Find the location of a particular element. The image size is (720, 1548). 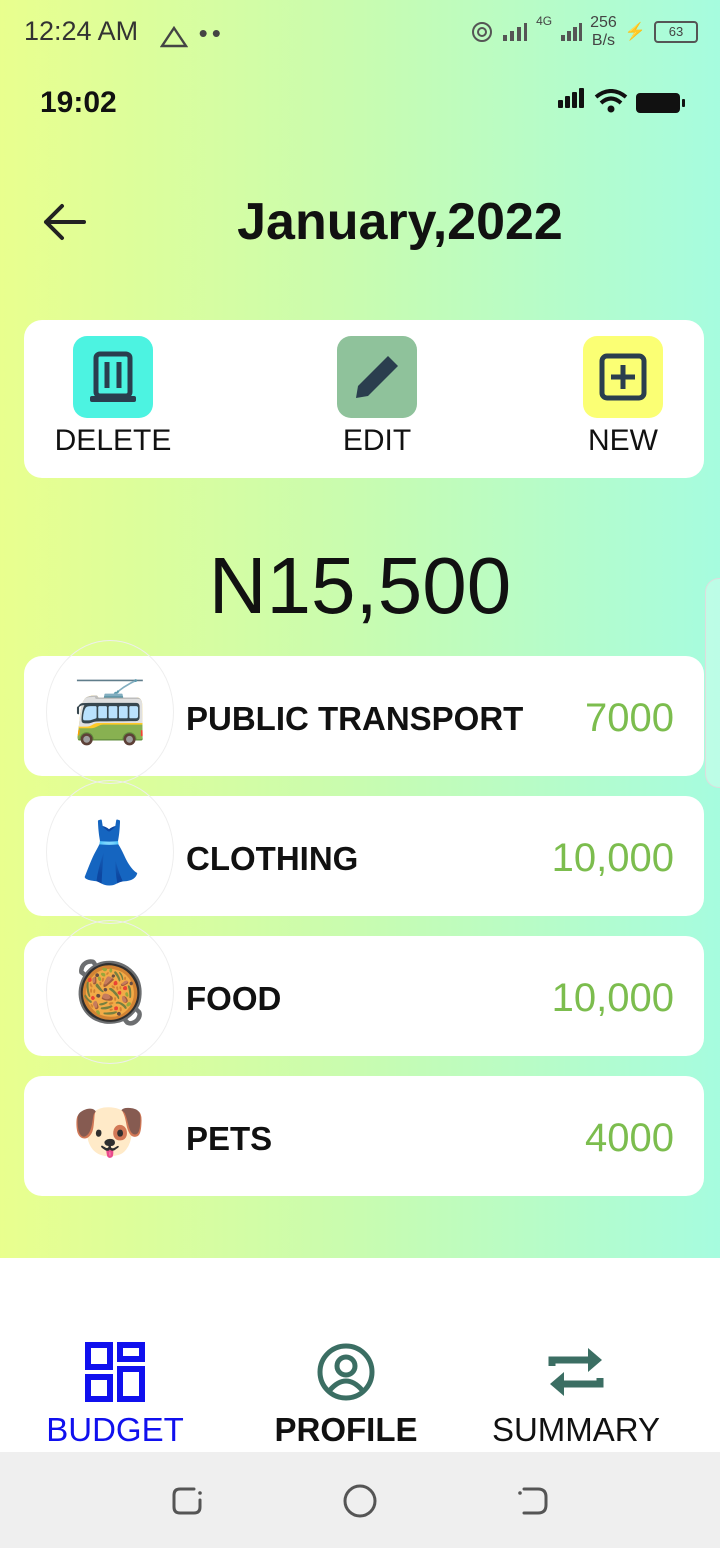

bottom-navigation: BUDGET PROFILE SUMMARY is located at coordinates (360, 1355).